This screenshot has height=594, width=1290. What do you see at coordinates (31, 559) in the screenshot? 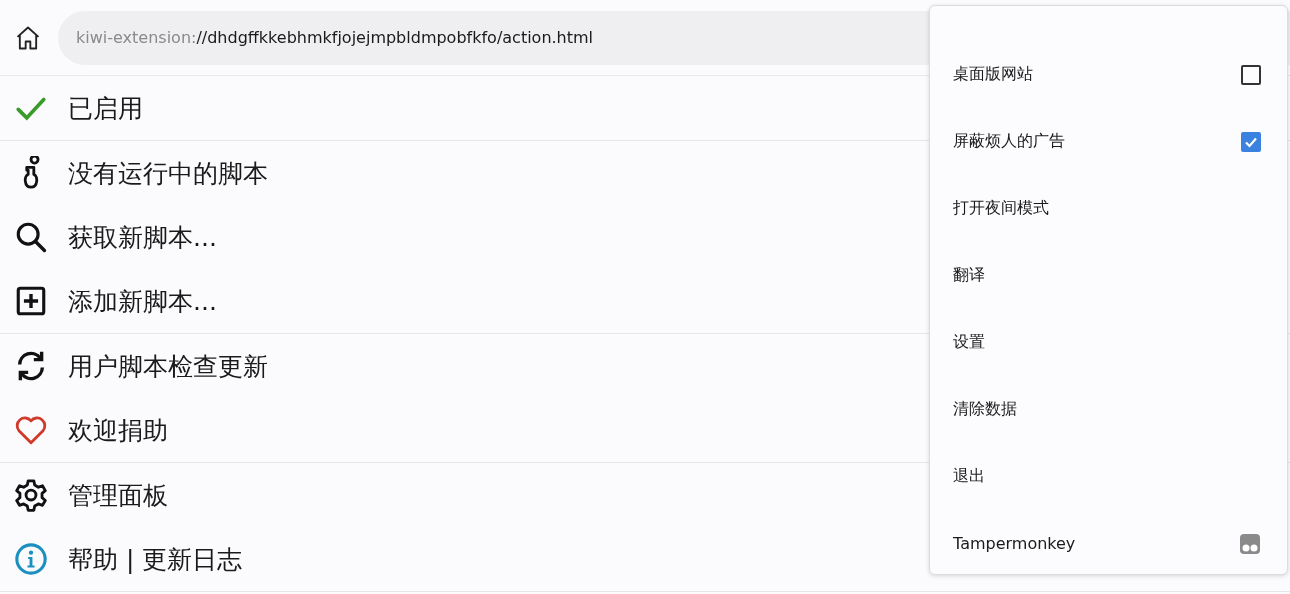
I see `info-circle-icon` at bounding box center [31, 559].